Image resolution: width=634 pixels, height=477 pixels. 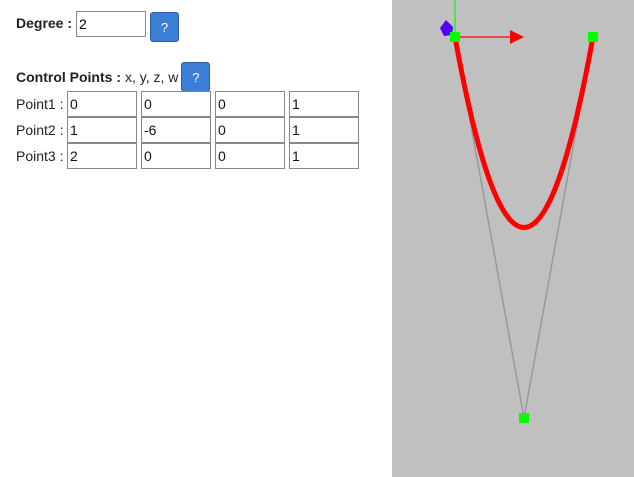 I want to click on point2-y-input, so click(x=176, y=130).